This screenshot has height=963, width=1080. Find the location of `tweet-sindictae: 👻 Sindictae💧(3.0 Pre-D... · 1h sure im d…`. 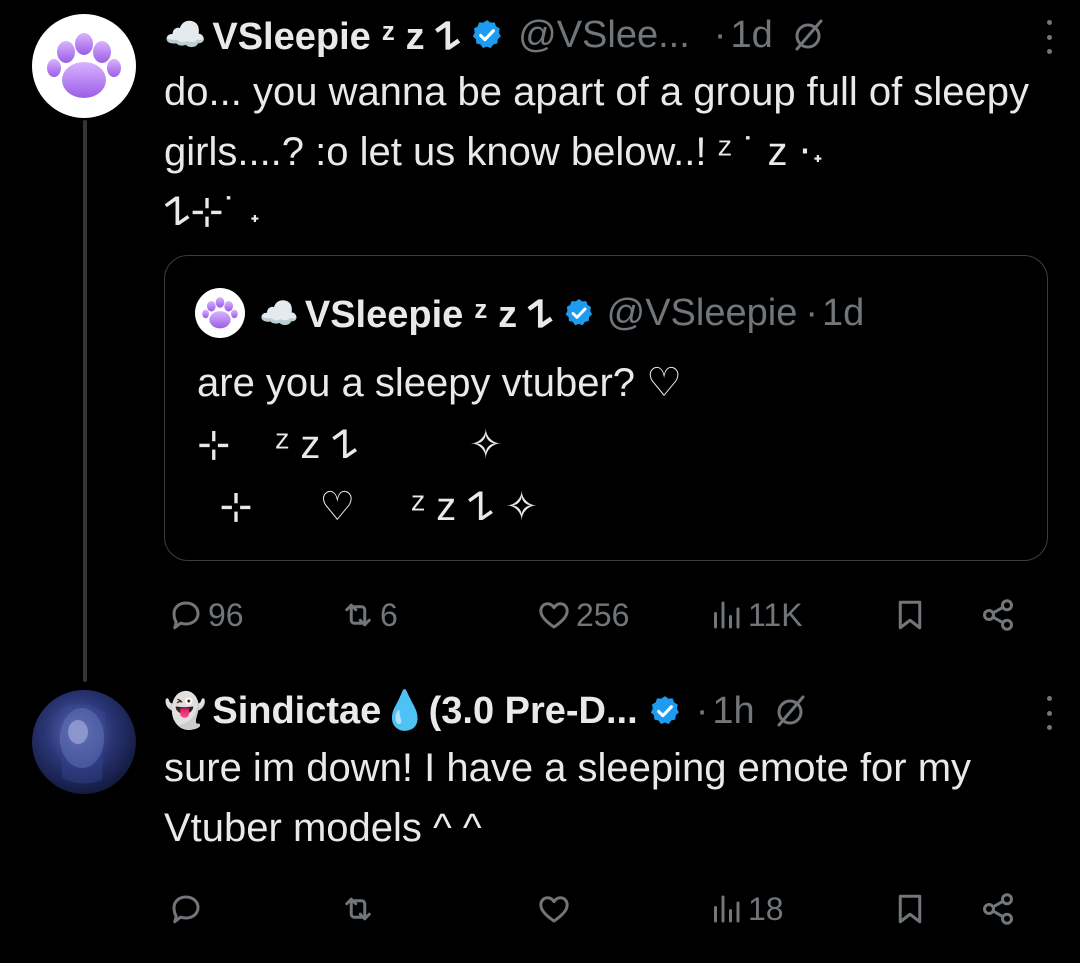

tweet-sindictae: 👻 Sindictae💧(3.0 Pre-D... · 1h sure im d… is located at coordinates (610, 772).